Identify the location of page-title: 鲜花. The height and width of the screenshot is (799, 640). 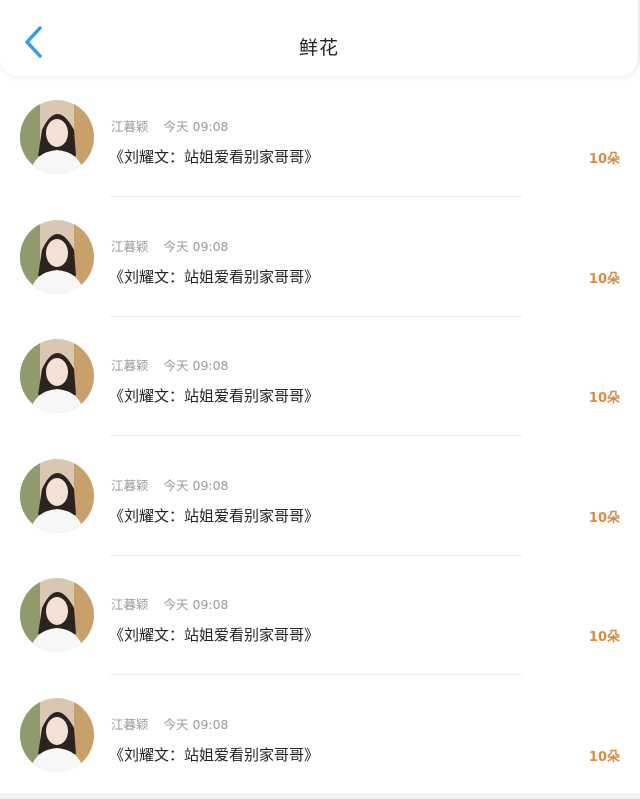
(318, 48).